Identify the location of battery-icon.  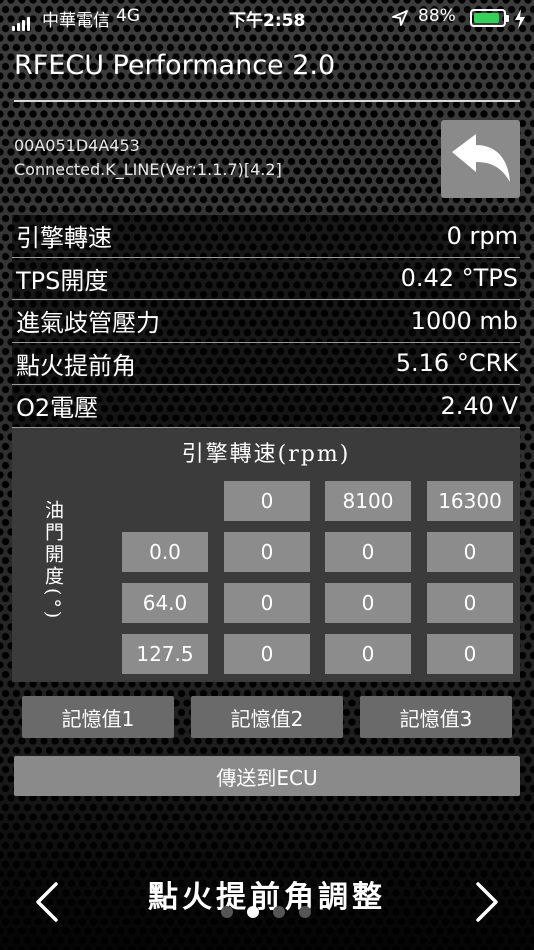
(489, 18).